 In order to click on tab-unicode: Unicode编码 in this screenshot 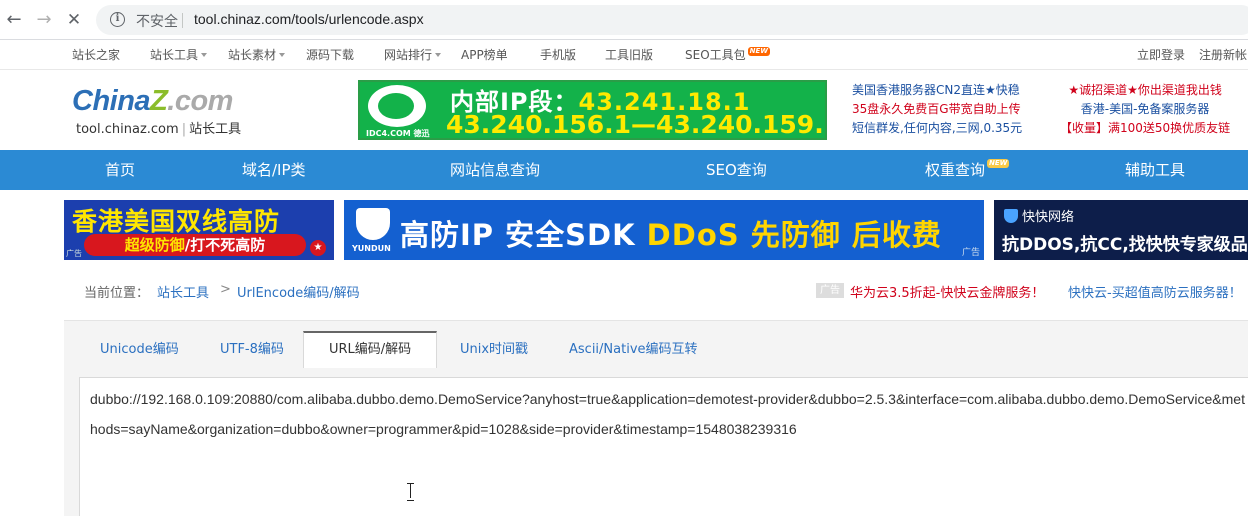, I will do `click(139, 349)`.